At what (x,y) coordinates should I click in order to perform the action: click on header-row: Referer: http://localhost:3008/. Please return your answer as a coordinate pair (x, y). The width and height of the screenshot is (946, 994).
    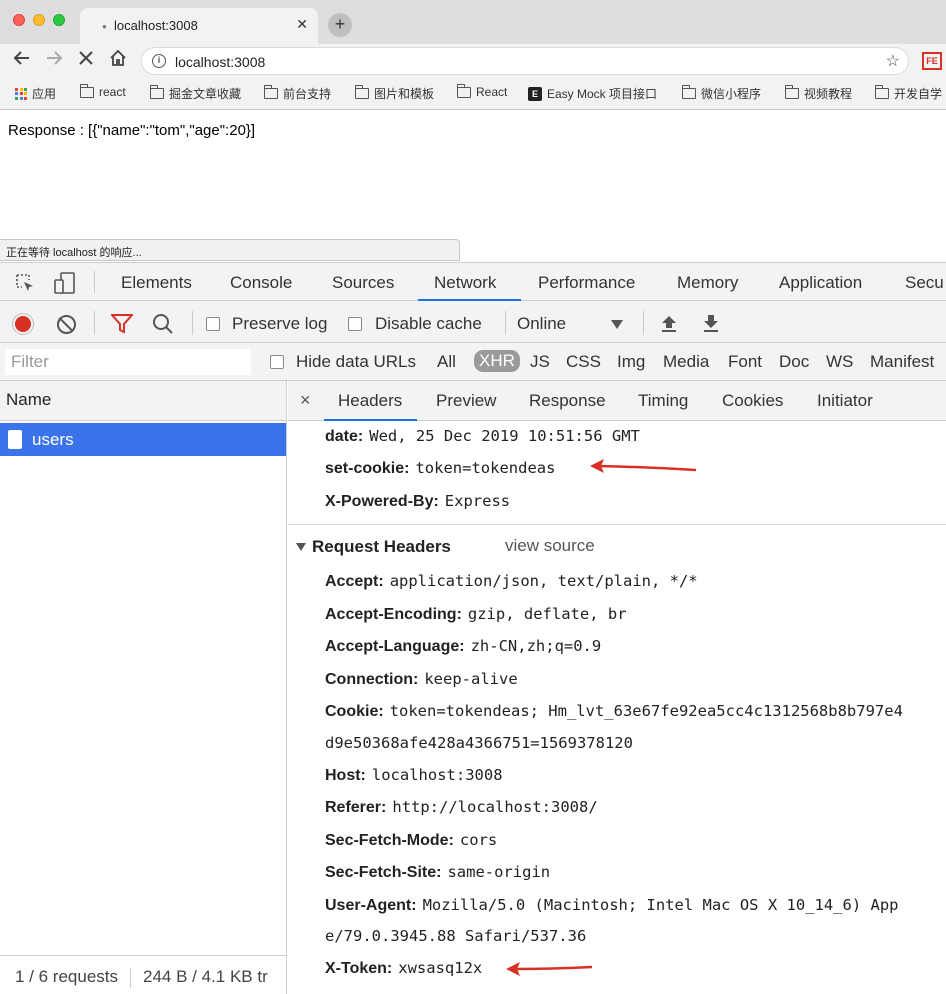
    Looking at the image, I should click on (461, 807).